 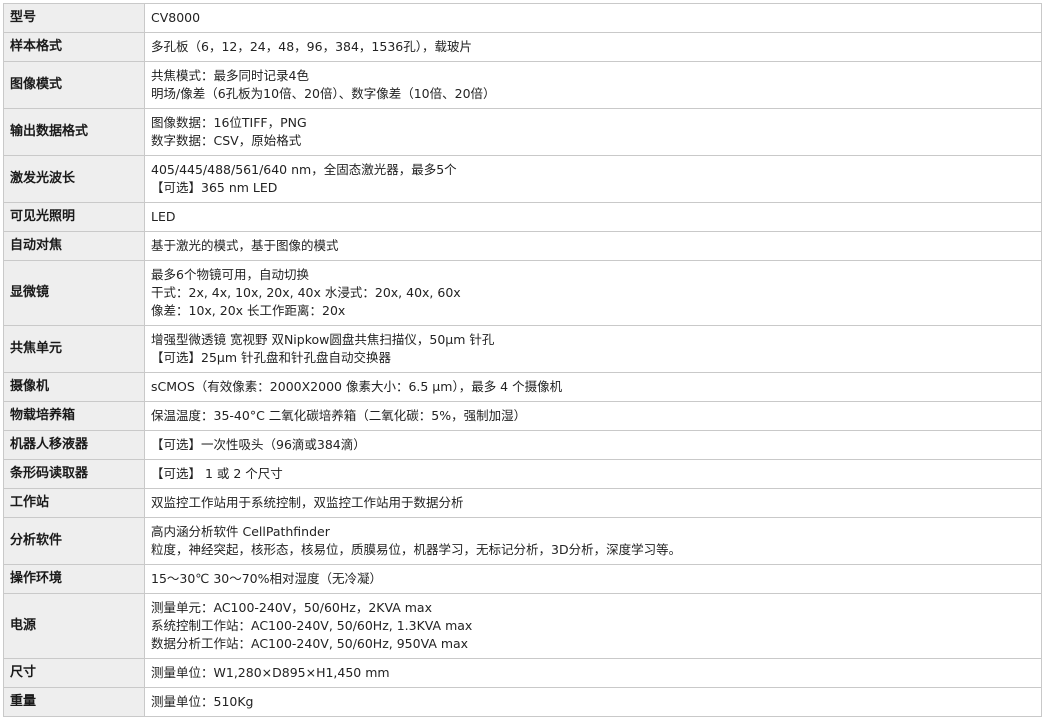 What do you see at coordinates (248, 310) in the screenshot?
I see `value-line: 像差：10x, 20x 长工作距离：20x` at bounding box center [248, 310].